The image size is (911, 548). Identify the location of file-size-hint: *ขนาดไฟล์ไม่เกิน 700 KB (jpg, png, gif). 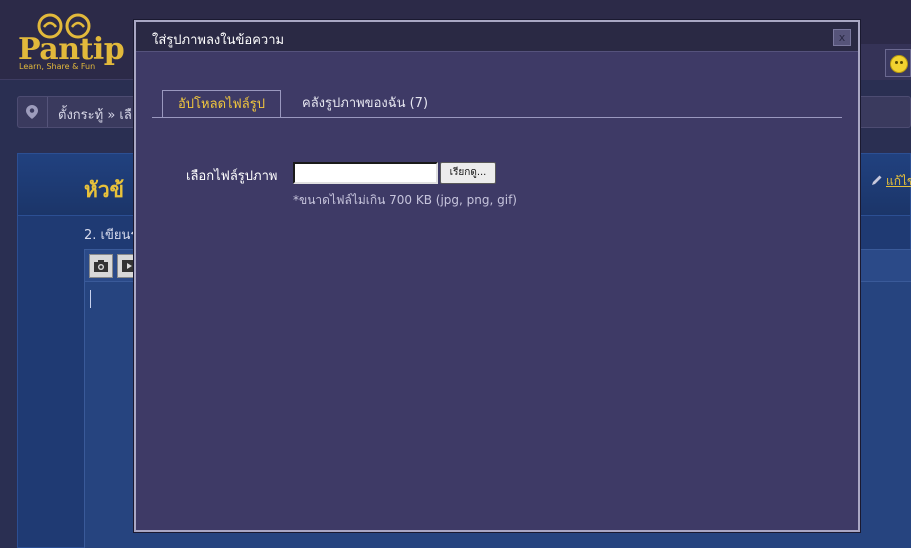
(405, 200).